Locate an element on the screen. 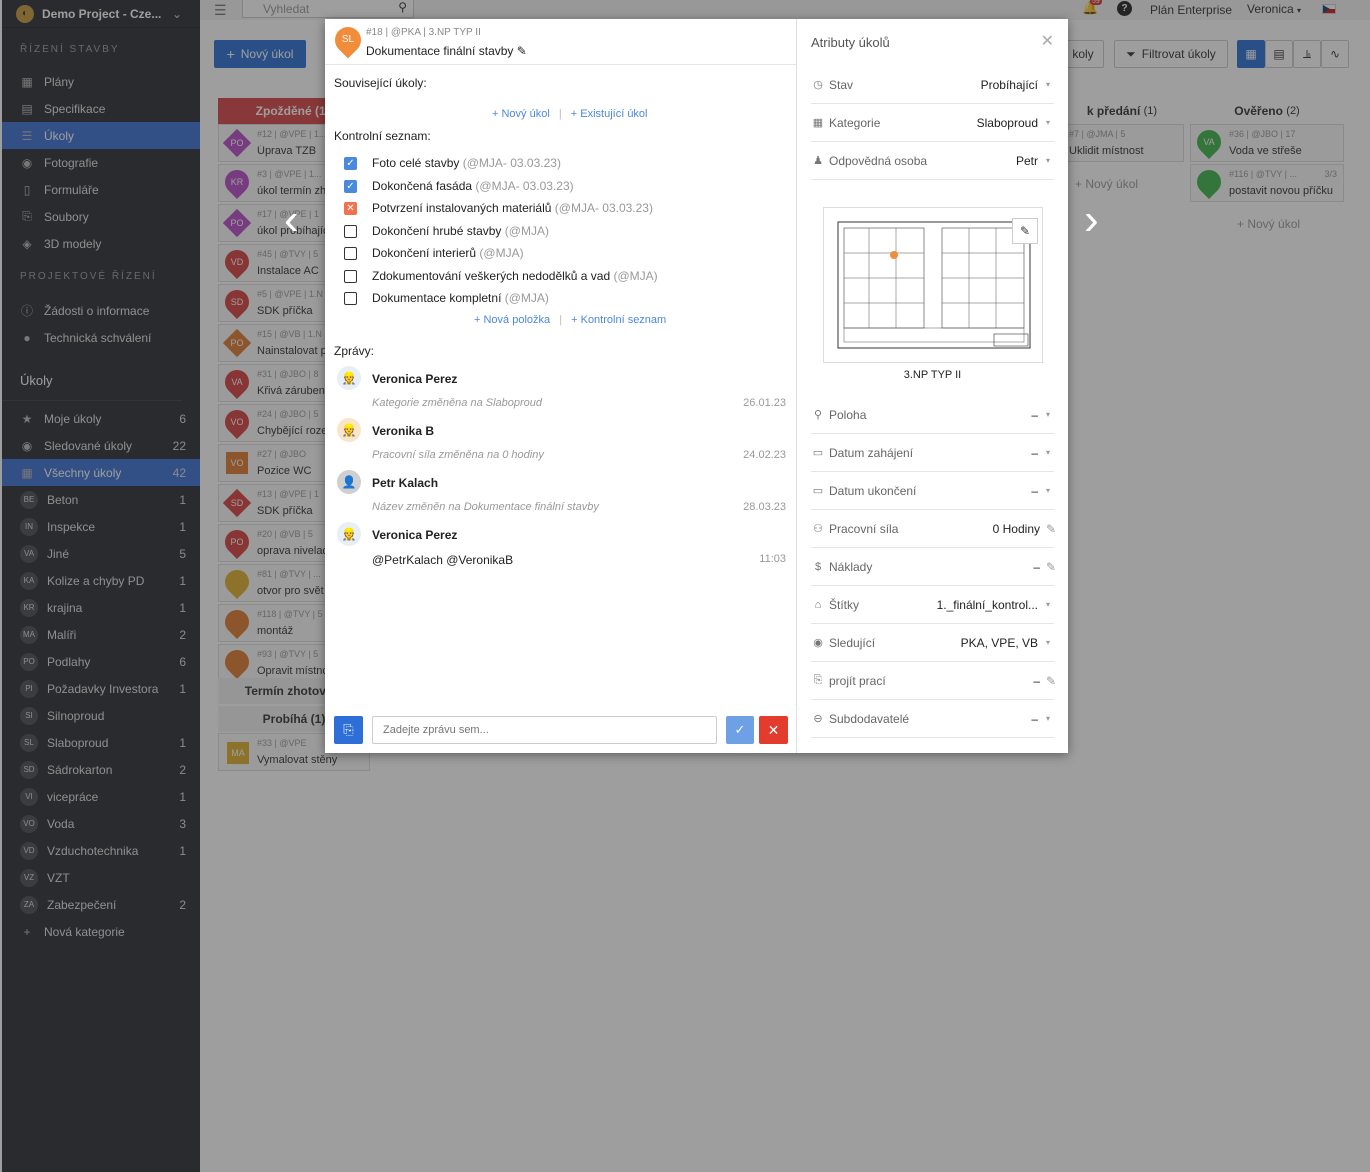 The height and width of the screenshot is (1172, 1370). attribute-row: ◷ Stav Probíhající ▾ is located at coordinates (932, 85).